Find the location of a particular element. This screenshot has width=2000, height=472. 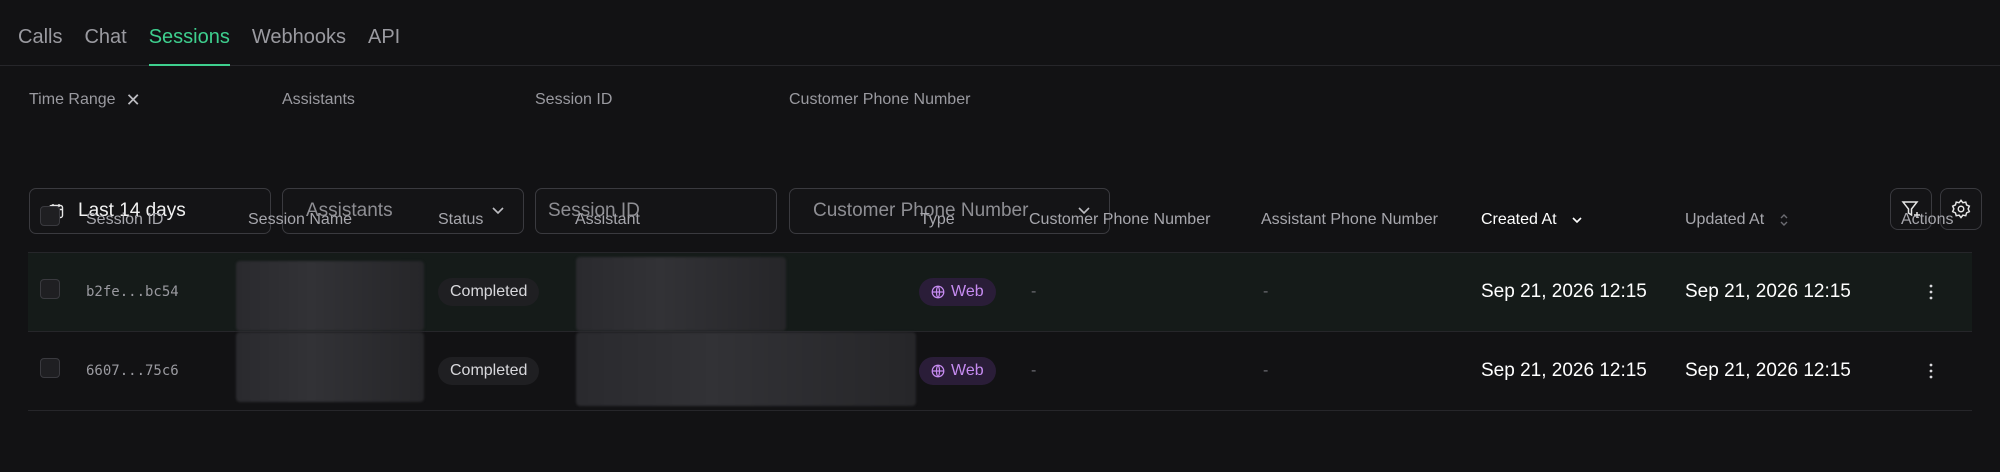

tab-chat: Chat is located at coordinates (105, 45).